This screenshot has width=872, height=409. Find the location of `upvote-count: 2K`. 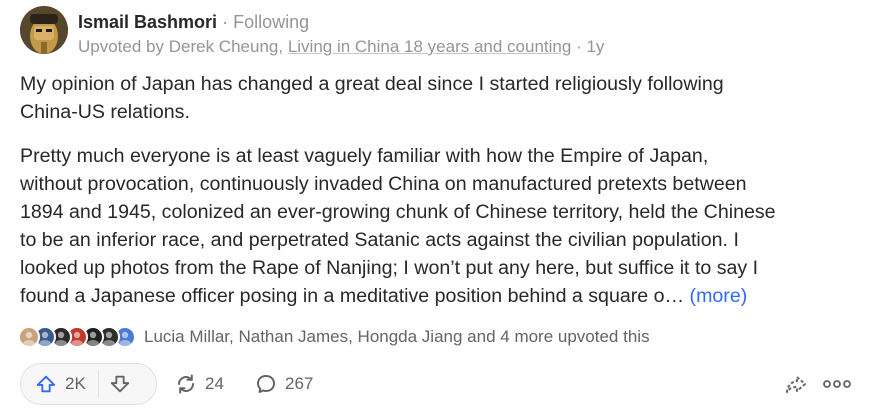

upvote-count: 2K is located at coordinates (75, 383).